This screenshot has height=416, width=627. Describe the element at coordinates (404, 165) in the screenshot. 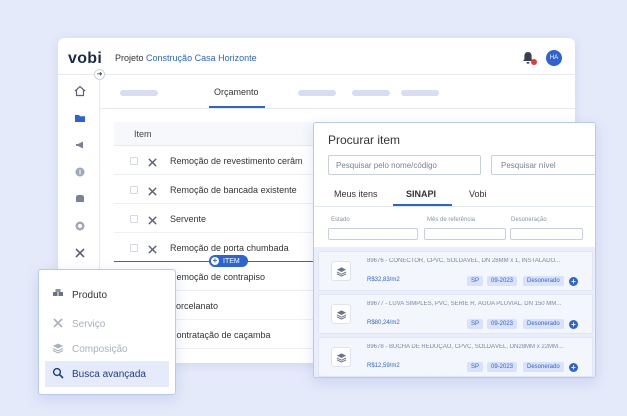

I see `search-input: Pesquisar pelo nome/código` at that location.